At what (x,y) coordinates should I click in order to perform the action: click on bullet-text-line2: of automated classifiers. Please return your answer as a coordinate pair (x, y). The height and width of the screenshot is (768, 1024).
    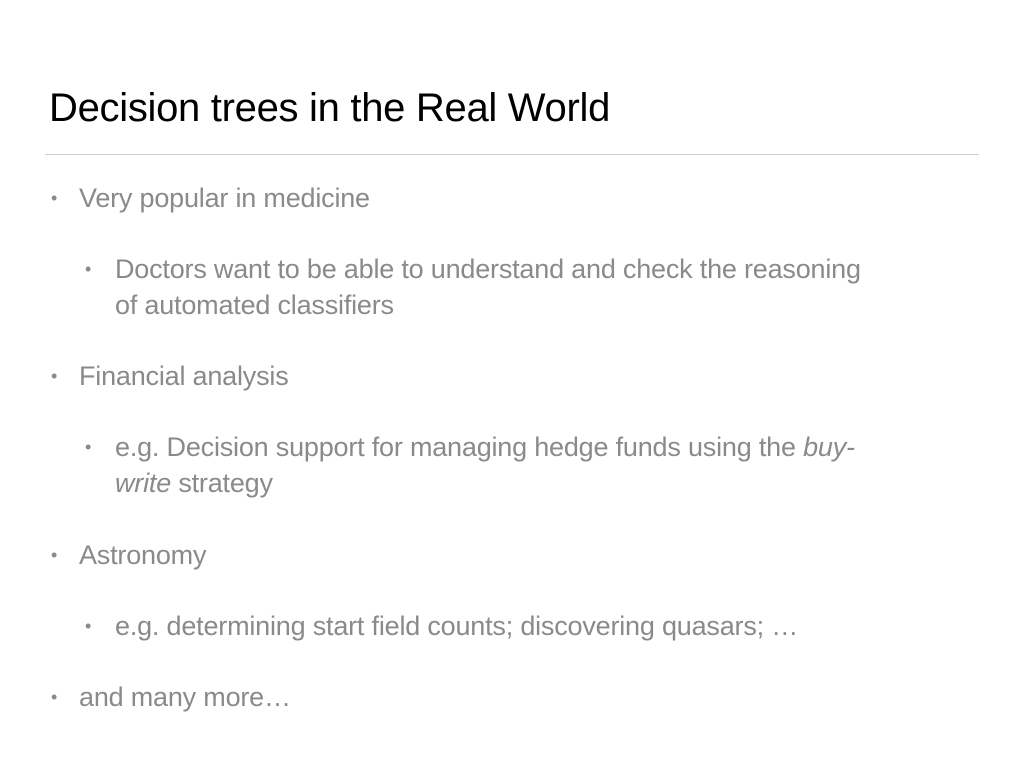
    Looking at the image, I should click on (254, 305).